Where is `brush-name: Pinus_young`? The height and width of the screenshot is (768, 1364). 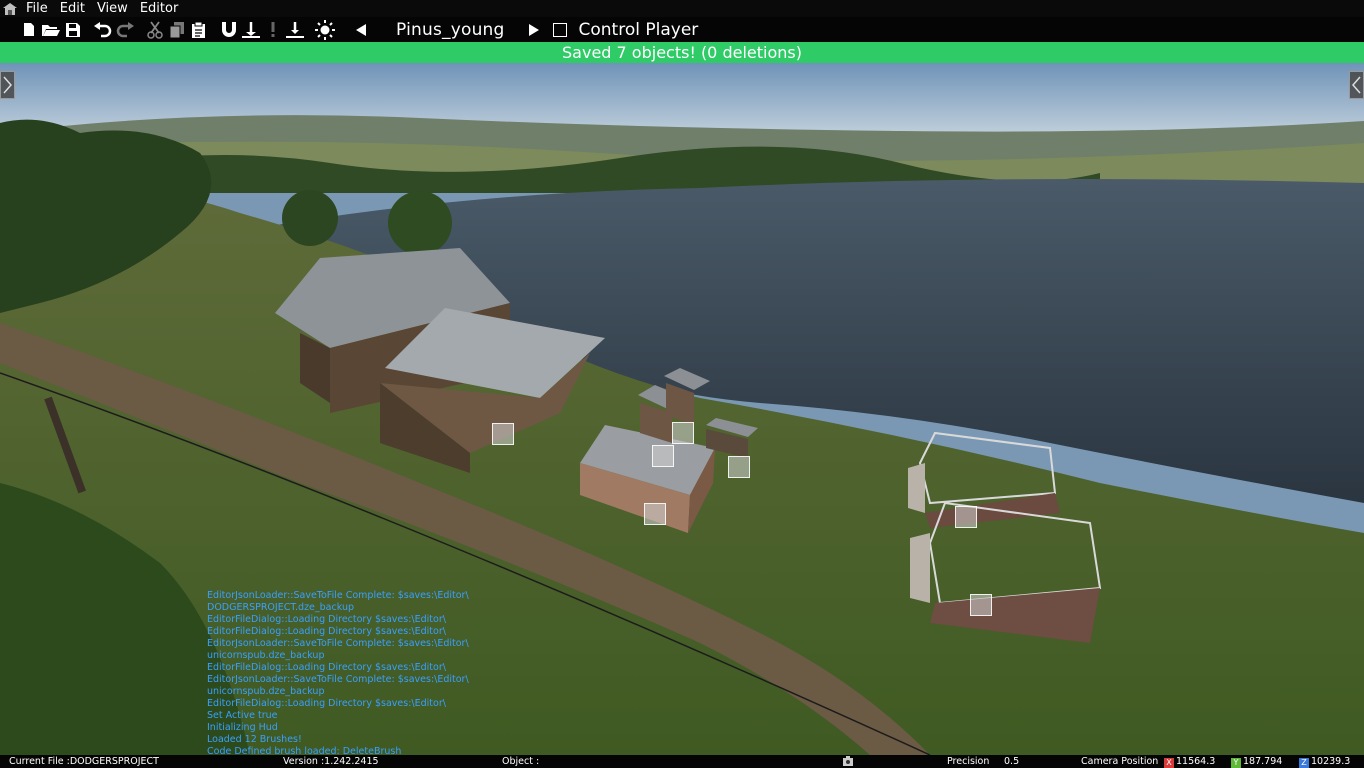 brush-name: Pinus_young is located at coordinates (450, 29).